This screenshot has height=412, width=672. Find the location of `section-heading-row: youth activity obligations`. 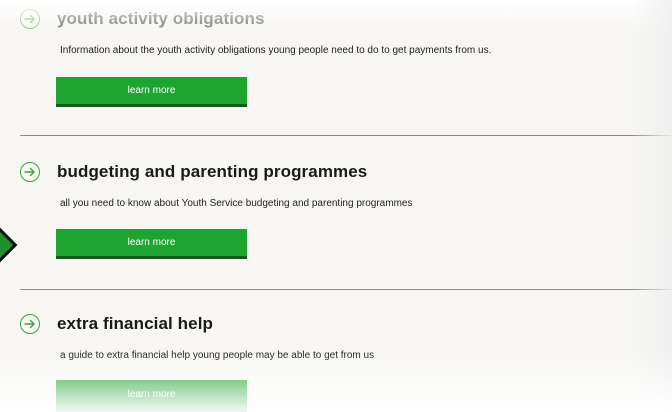

section-heading-row: youth activity obligations is located at coordinates (142, 19).